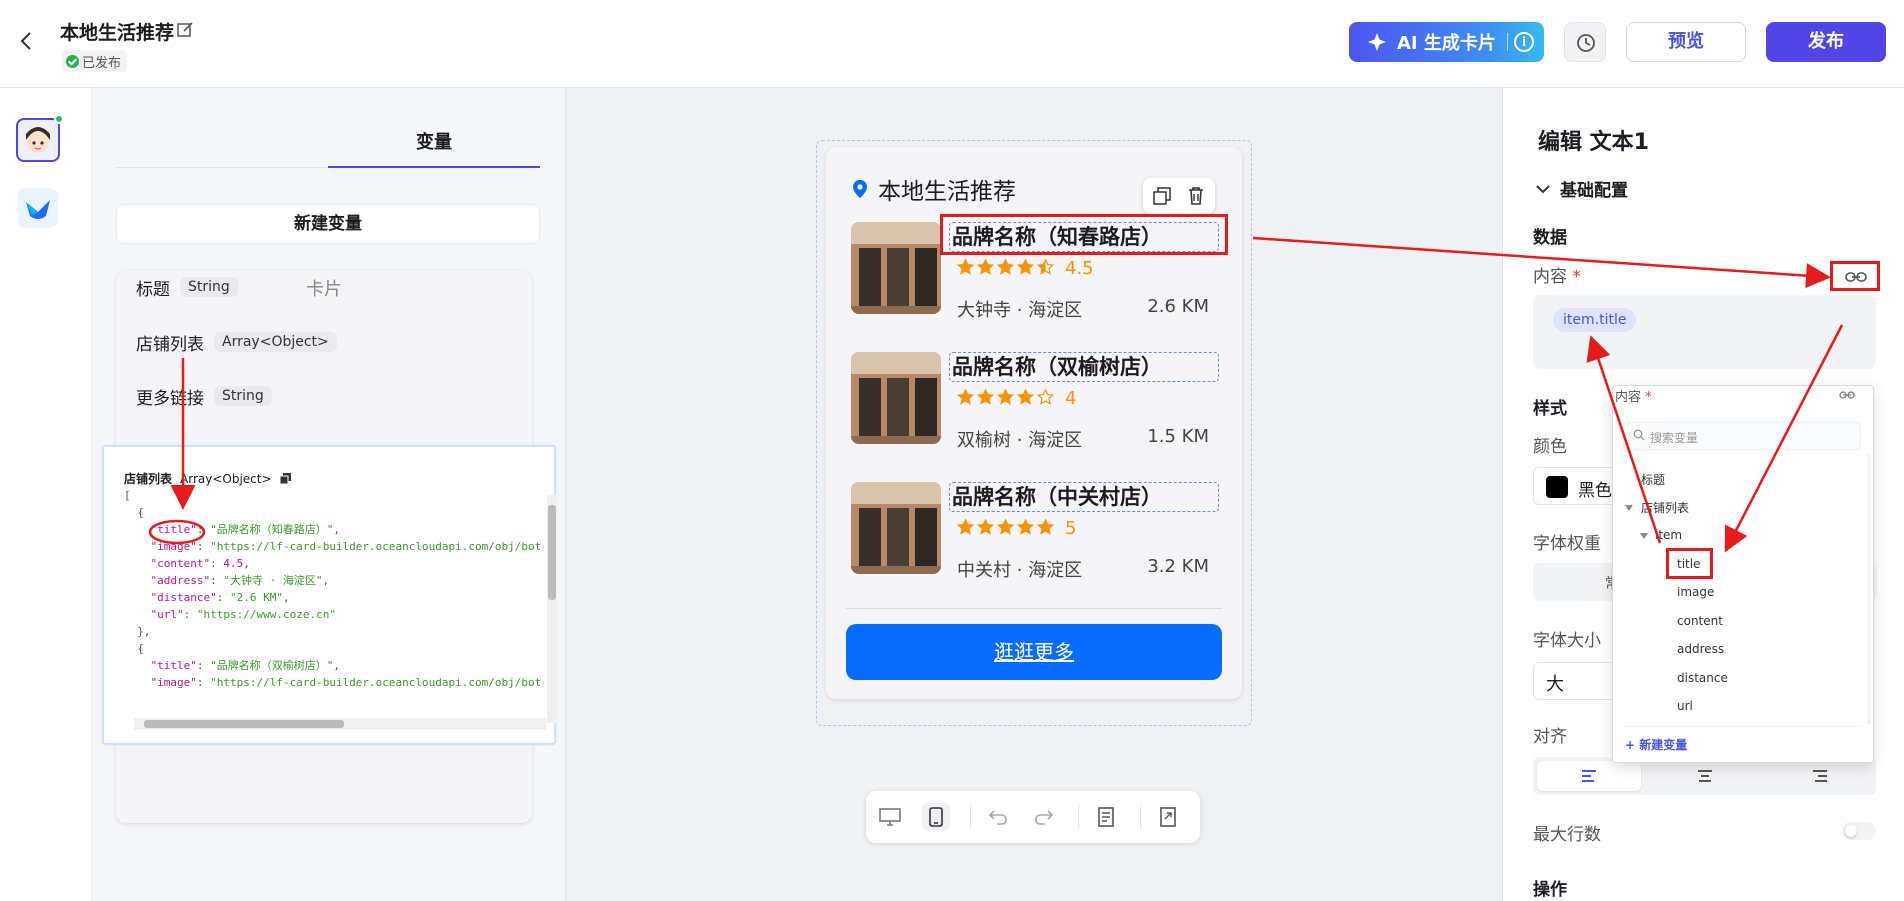 The height and width of the screenshot is (901, 1904). What do you see at coordinates (970, 817) in the screenshot?
I see `toolbar-separator` at bounding box center [970, 817].